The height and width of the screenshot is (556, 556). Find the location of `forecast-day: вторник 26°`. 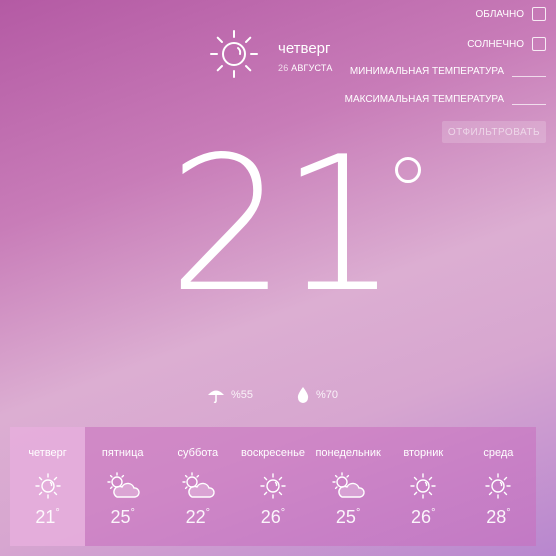

forecast-day: вторник 26° is located at coordinates (423, 486).